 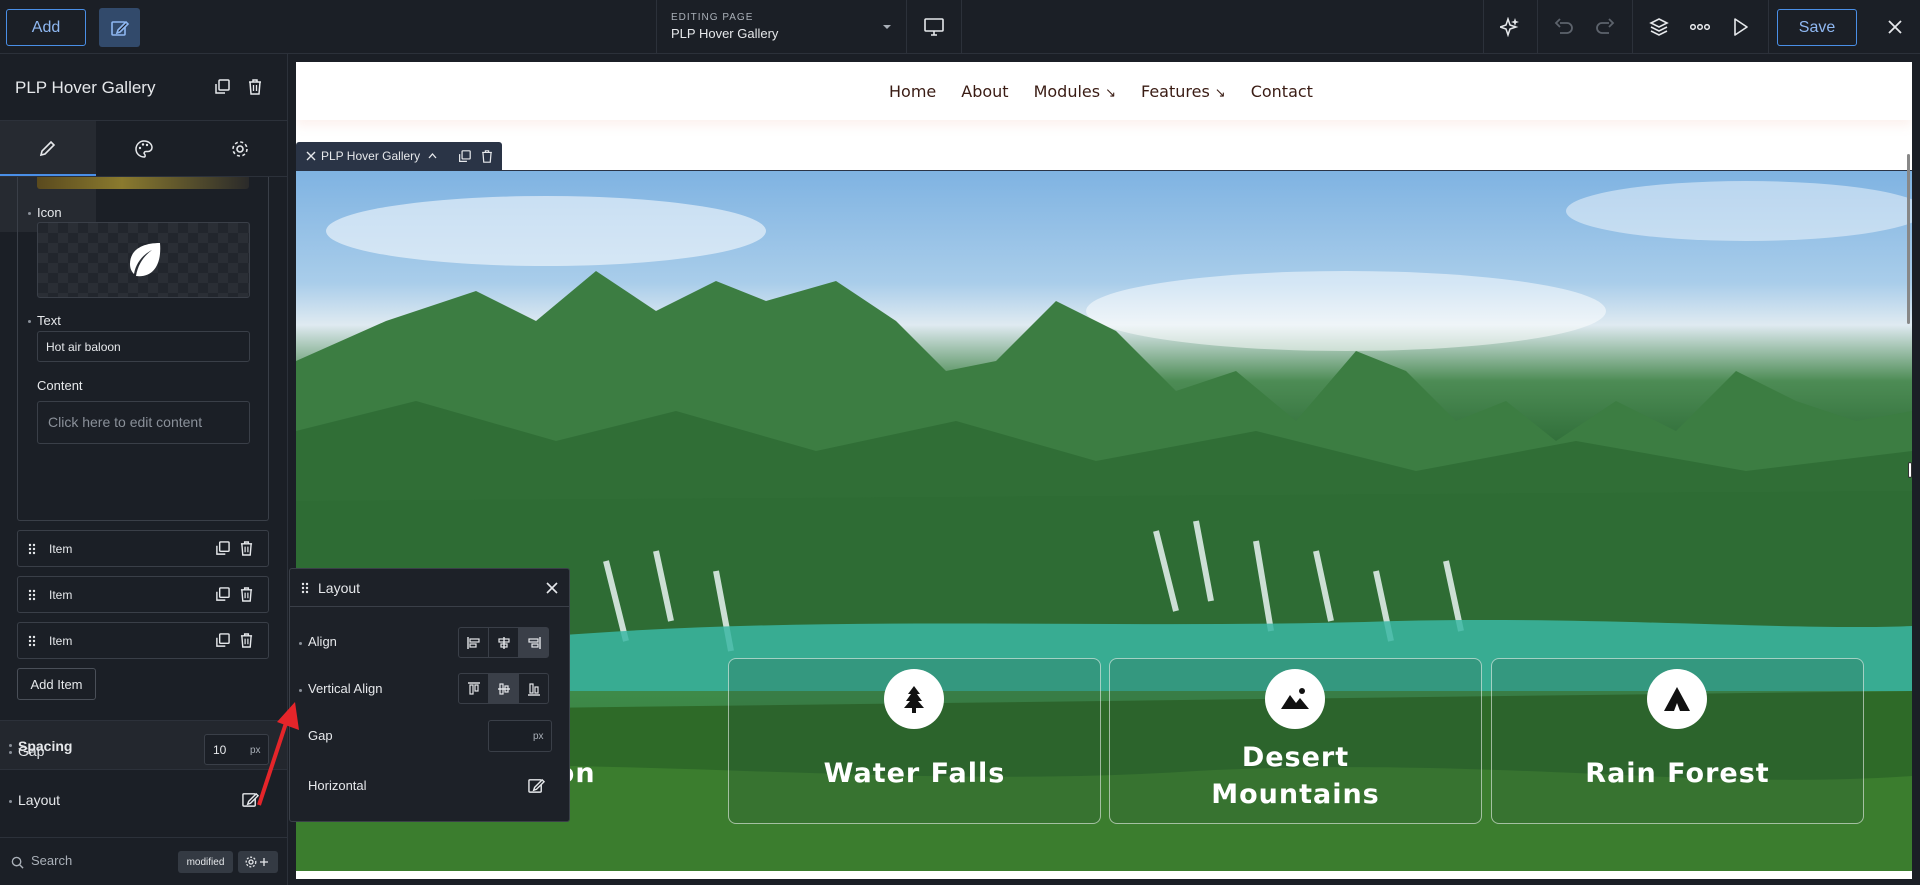 What do you see at coordinates (1282, 91) in the screenshot?
I see `nav-contact: Contact` at bounding box center [1282, 91].